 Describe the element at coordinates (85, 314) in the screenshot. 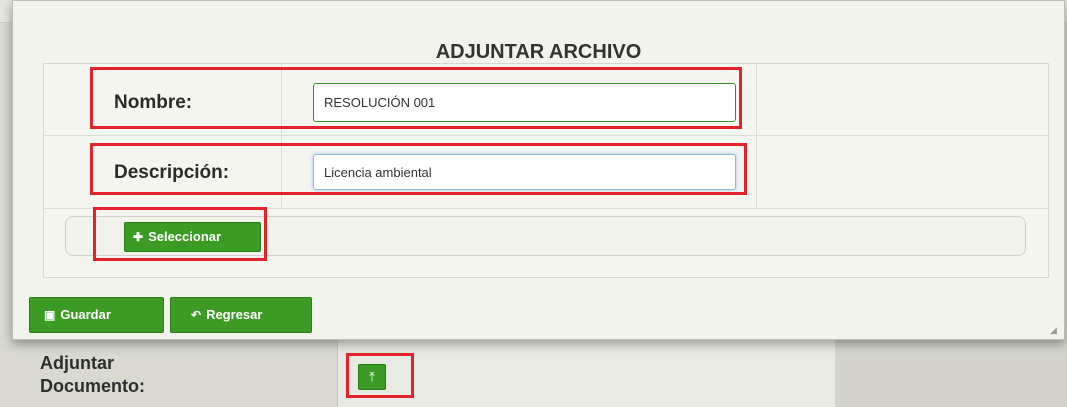

I see `save-label: Guardar` at that location.